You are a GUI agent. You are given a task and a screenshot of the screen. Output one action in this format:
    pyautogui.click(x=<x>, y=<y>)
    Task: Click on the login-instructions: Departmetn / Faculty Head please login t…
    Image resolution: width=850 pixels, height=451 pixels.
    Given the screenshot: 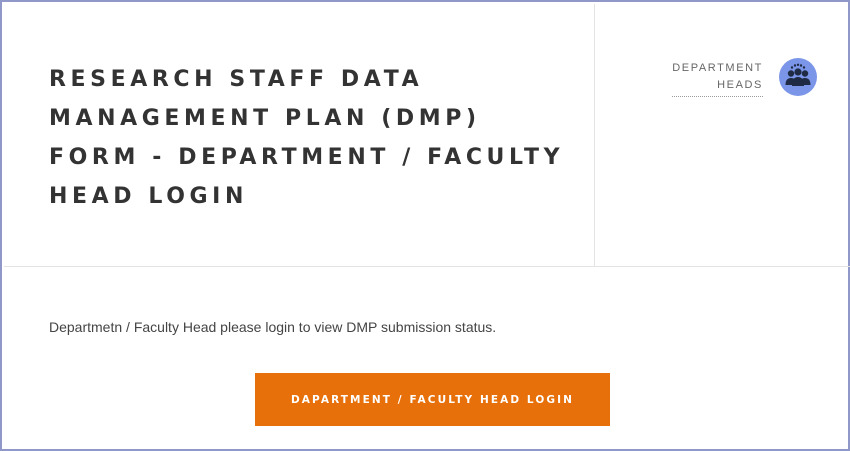 What is the action you would take?
    pyautogui.click(x=273, y=327)
    